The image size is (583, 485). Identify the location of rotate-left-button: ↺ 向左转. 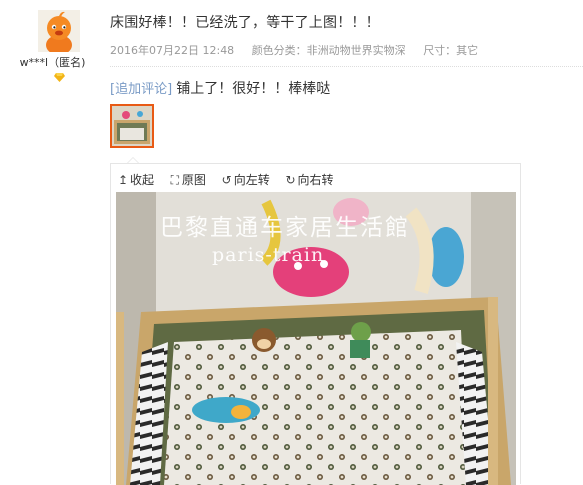
(245, 179).